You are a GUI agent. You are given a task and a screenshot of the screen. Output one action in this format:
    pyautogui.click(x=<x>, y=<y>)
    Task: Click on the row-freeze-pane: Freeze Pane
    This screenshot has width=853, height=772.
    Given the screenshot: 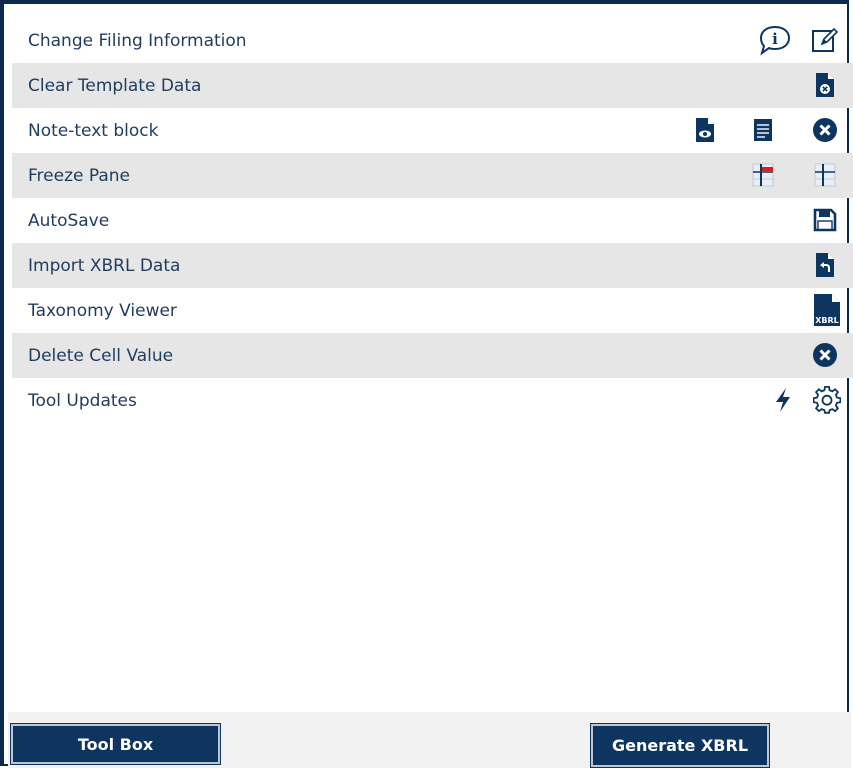 What is the action you would take?
    pyautogui.click(x=432, y=175)
    